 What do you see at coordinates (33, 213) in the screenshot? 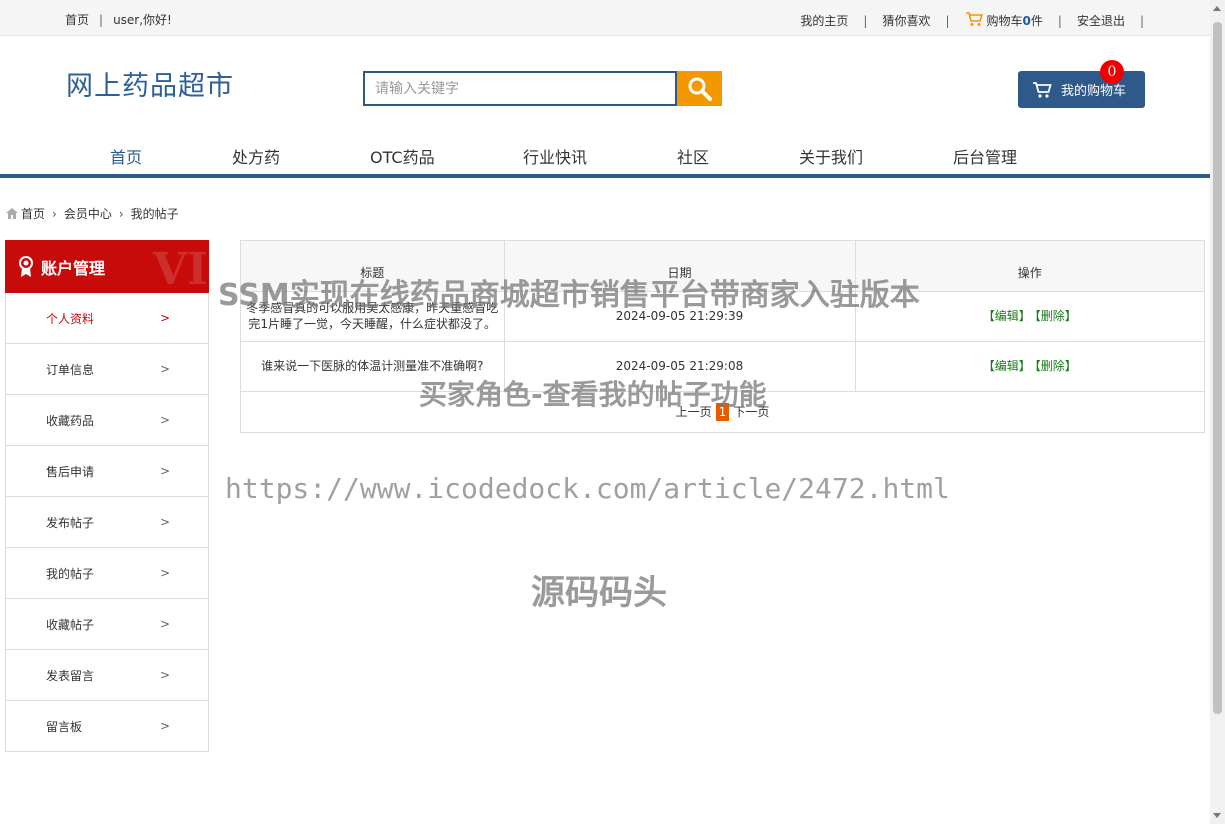
I see `breadcrumb-home: 首页` at bounding box center [33, 213].